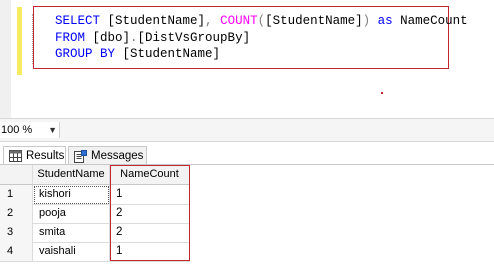  What do you see at coordinates (239, 21) in the screenshot?
I see `sql-token: COUNT` at bounding box center [239, 21].